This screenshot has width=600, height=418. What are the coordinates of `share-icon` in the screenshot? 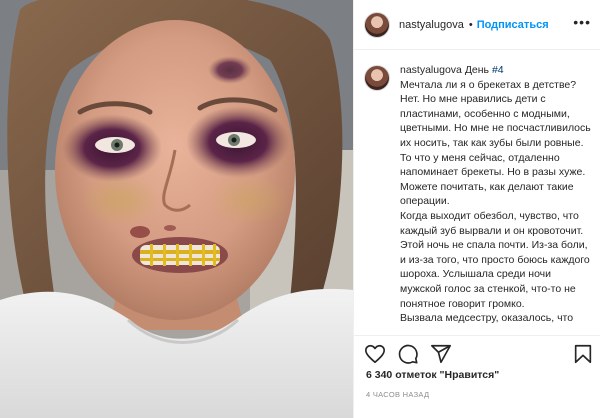 It's located at (441, 354).